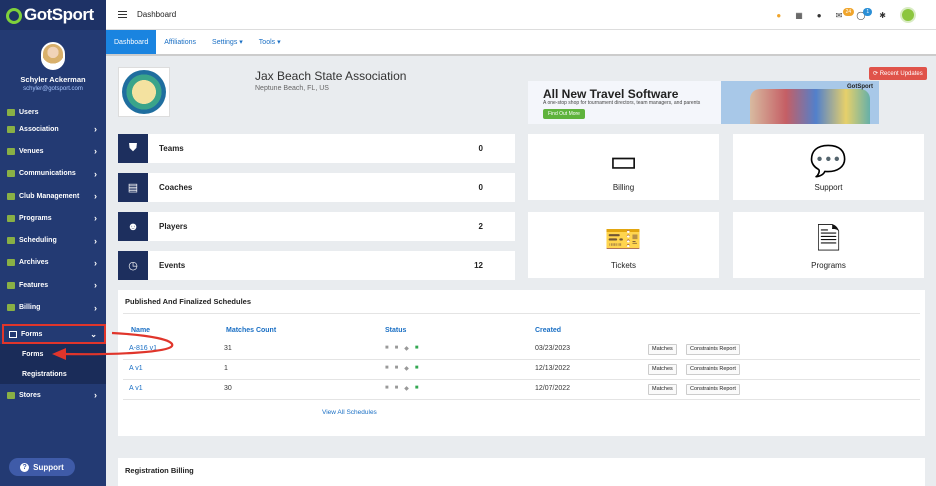  What do you see at coordinates (11, 263) in the screenshot?
I see `archive-icon` at bounding box center [11, 263].